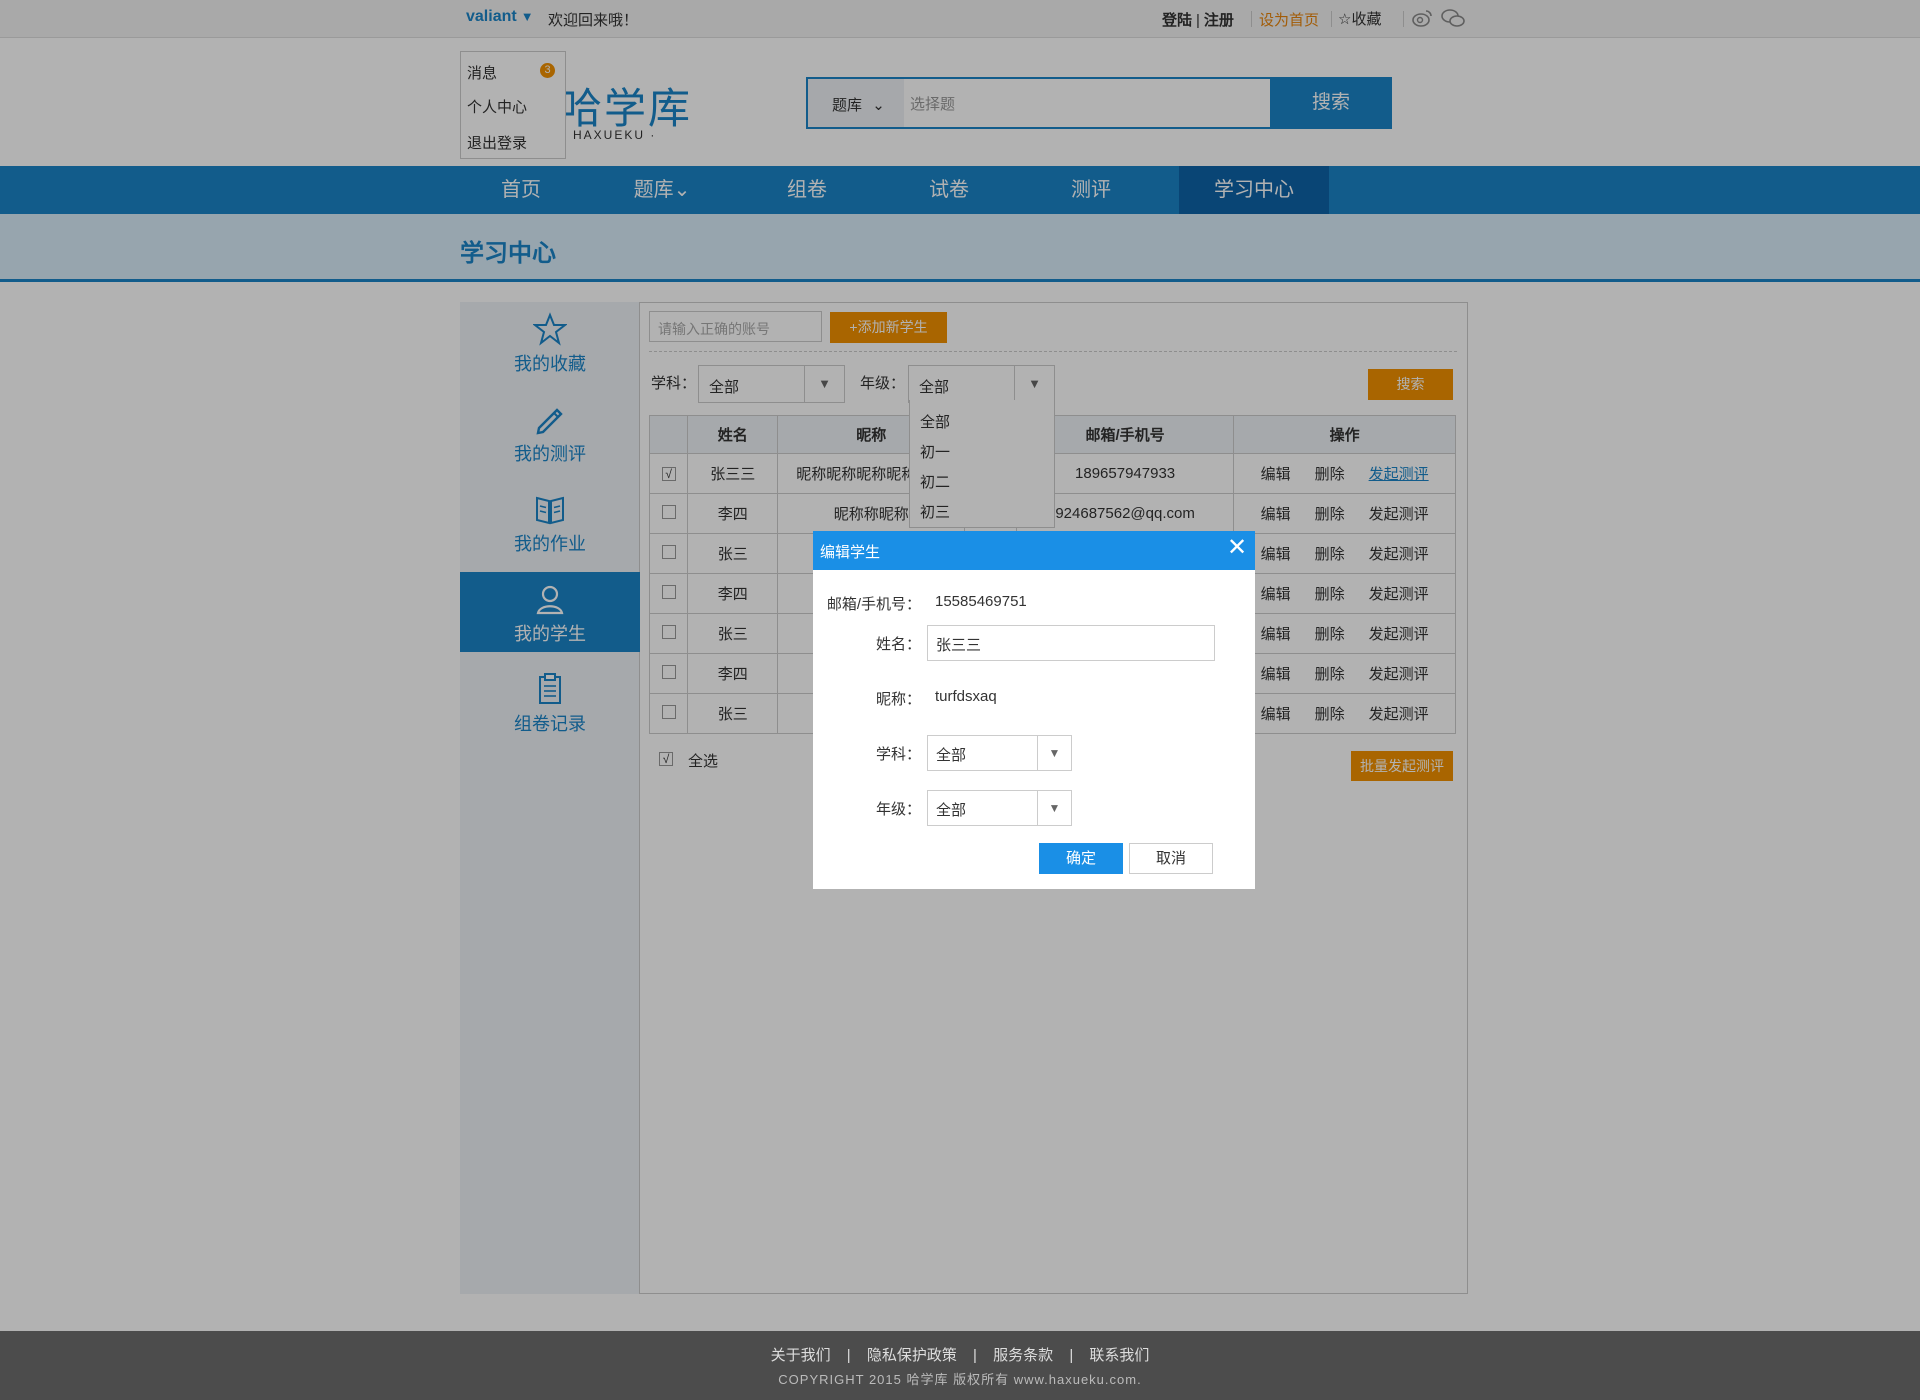 Image resolution: width=1920 pixels, height=1400 pixels. I want to click on contact-value: 15585469751, so click(981, 601).